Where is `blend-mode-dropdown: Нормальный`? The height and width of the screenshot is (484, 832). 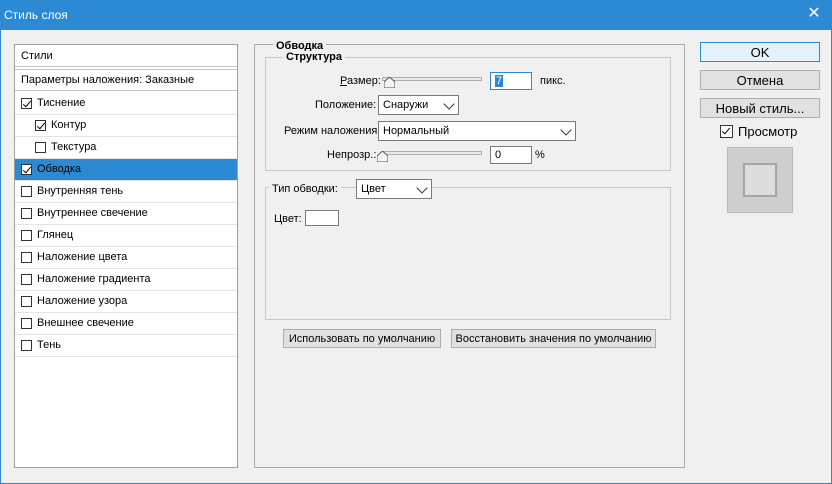 blend-mode-dropdown: Нормальный is located at coordinates (477, 131).